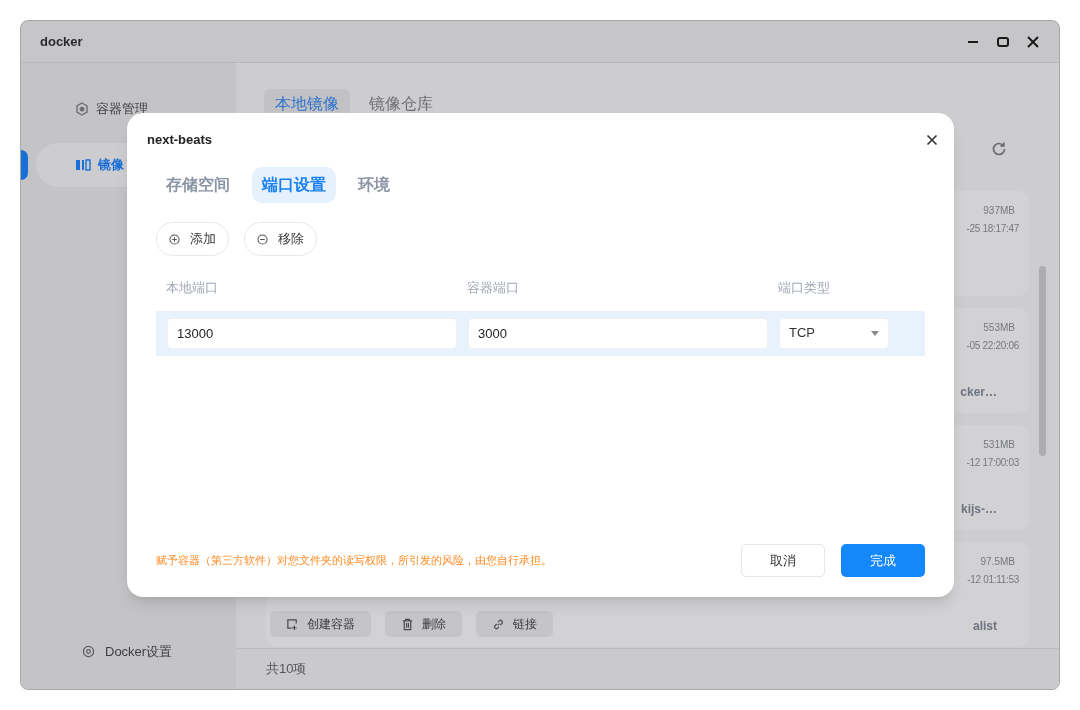 This screenshot has width=1080, height=710. What do you see at coordinates (804, 288) in the screenshot?
I see `column-header: 端口类型` at bounding box center [804, 288].